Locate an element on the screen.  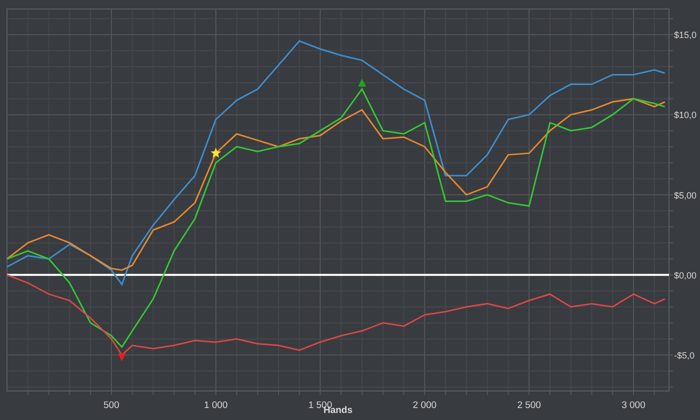
y-tick-label: -$5,0 is located at coordinates (684, 355).